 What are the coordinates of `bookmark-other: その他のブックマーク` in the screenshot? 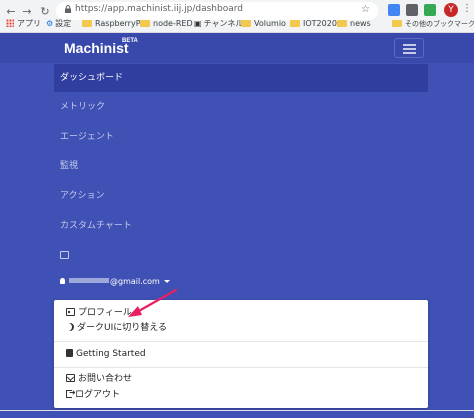 It's located at (433, 24).